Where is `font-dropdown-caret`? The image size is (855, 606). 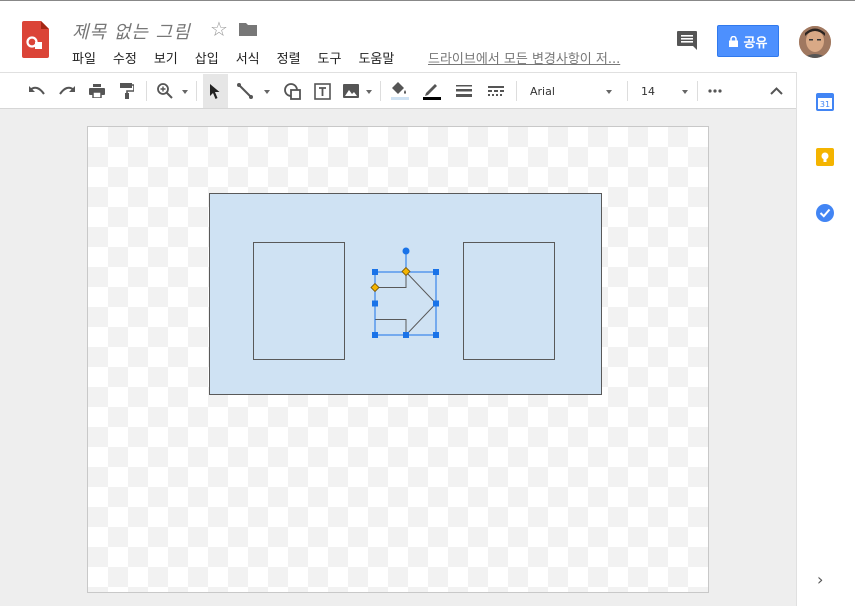 font-dropdown-caret is located at coordinates (609, 92).